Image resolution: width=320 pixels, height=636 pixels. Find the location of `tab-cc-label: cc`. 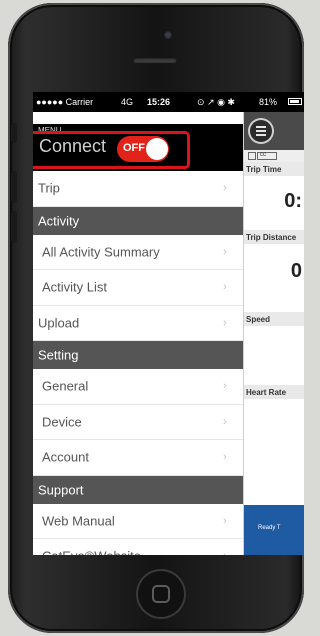

tab-cc-label: cc is located at coordinates (263, 155).